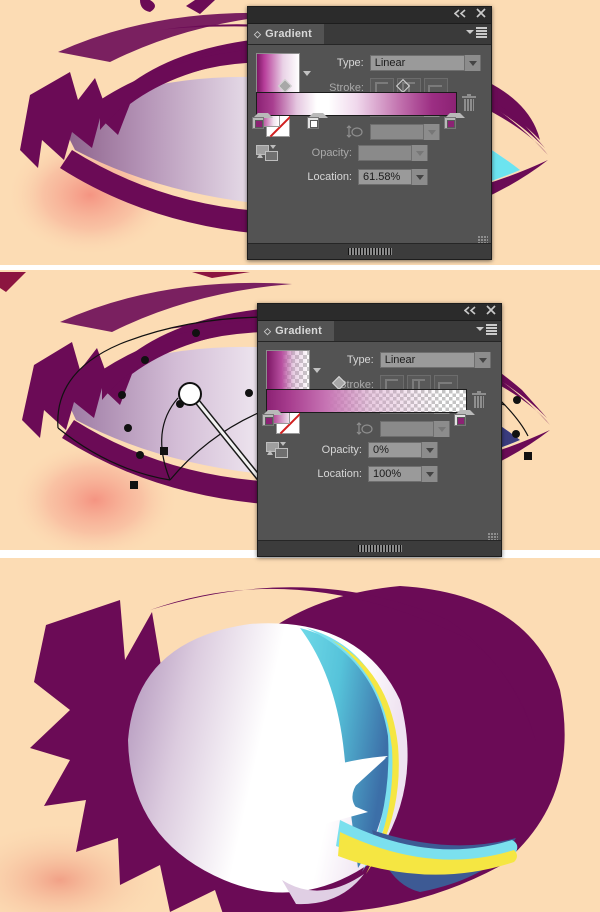  Describe the element at coordinates (387, 474) in the screenshot. I see `location-value: 100%` at that location.